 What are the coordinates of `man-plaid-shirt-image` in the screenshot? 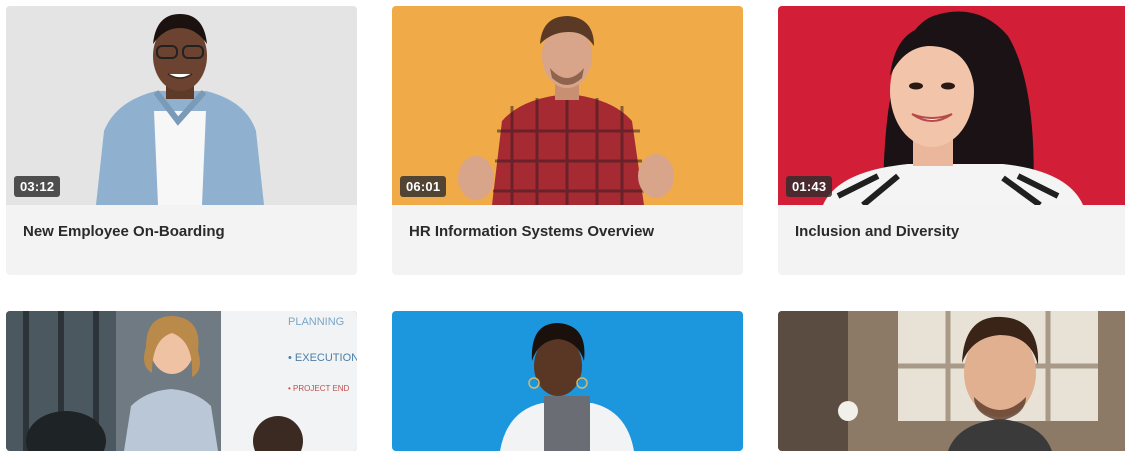 It's located at (567, 105).